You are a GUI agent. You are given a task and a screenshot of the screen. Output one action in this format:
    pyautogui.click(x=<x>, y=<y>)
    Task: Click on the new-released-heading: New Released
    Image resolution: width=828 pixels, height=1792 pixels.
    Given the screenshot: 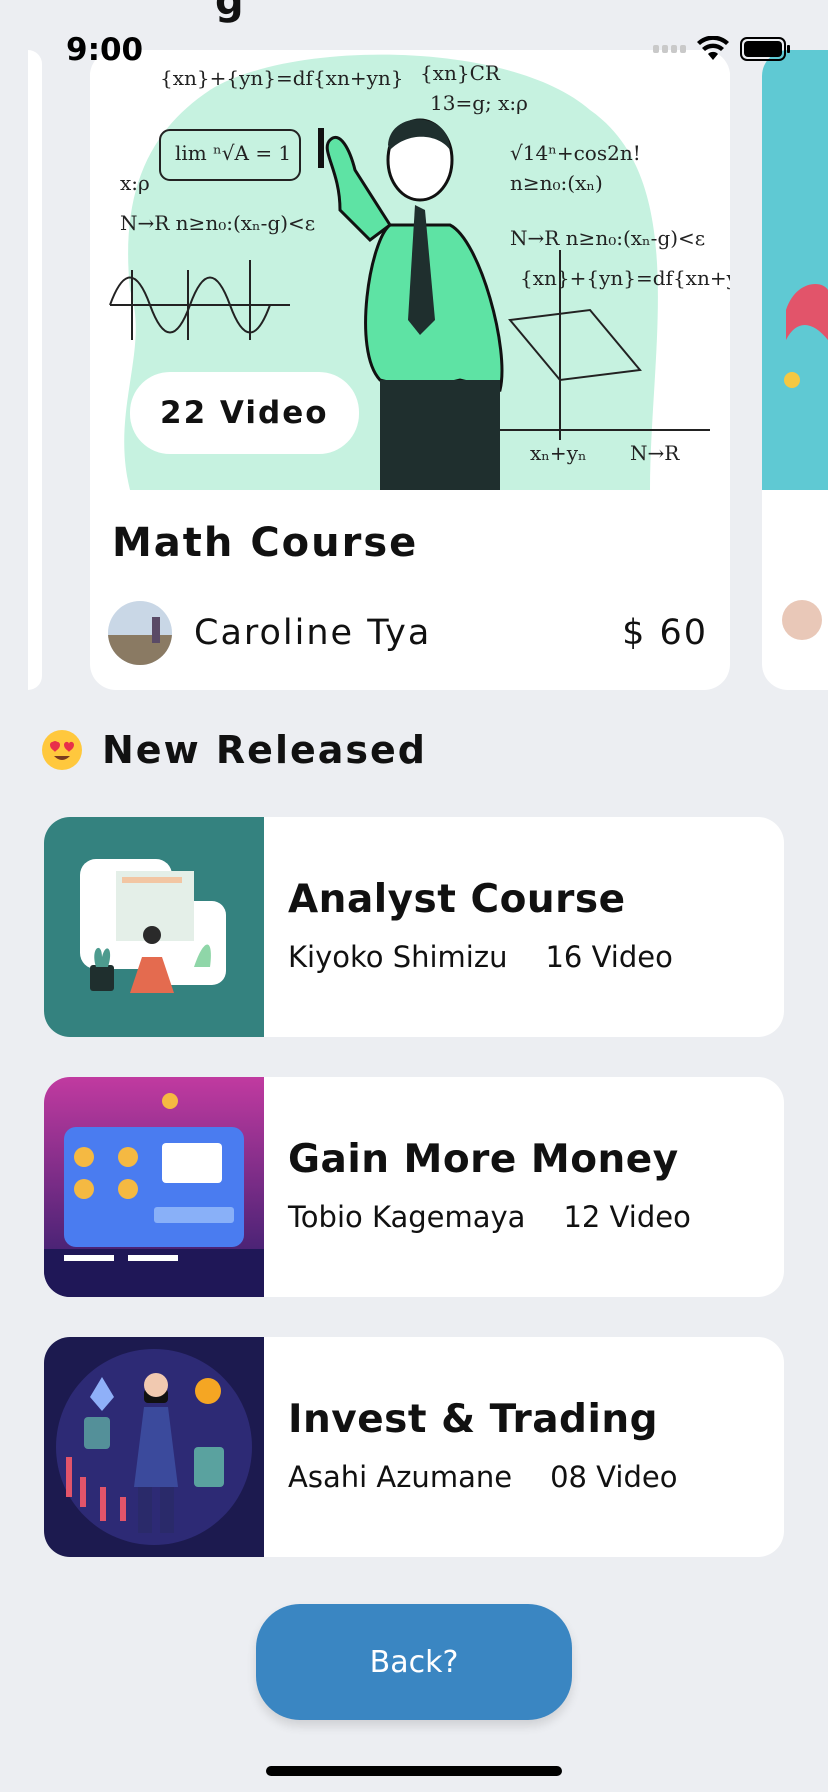 What is the action you would take?
    pyautogui.click(x=234, y=750)
    